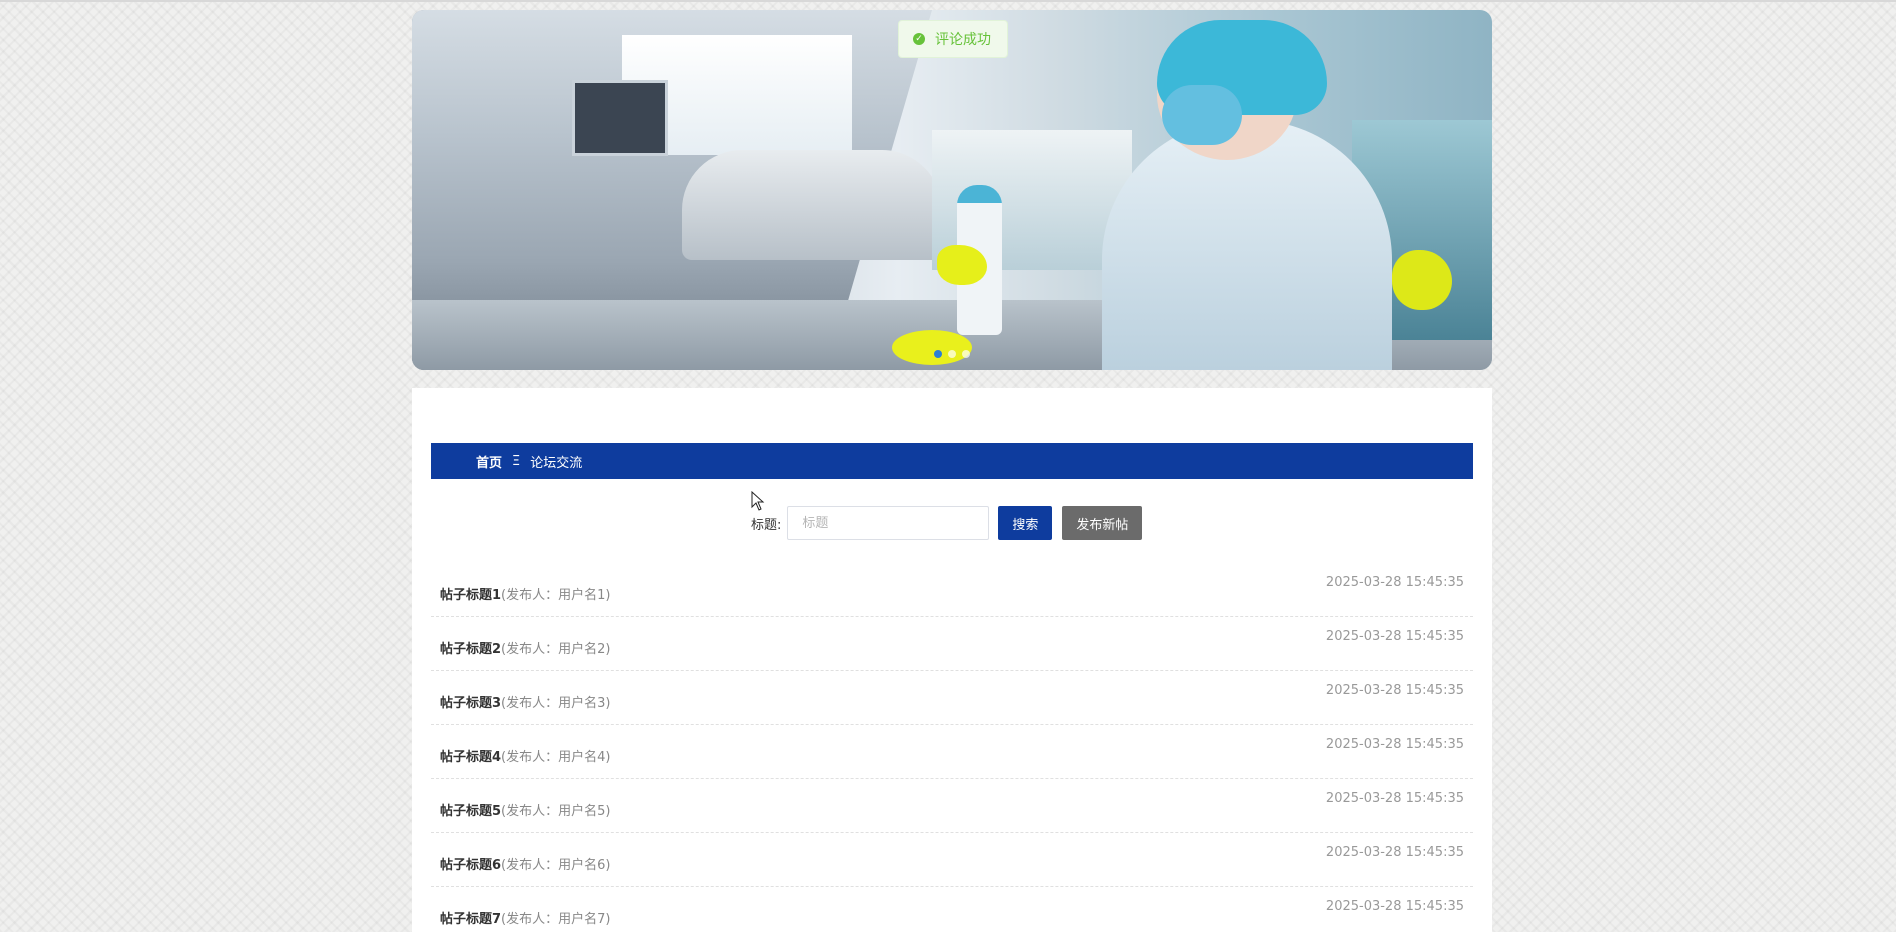  What do you see at coordinates (888, 523) in the screenshot?
I see `title-search-input` at bounding box center [888, 523].